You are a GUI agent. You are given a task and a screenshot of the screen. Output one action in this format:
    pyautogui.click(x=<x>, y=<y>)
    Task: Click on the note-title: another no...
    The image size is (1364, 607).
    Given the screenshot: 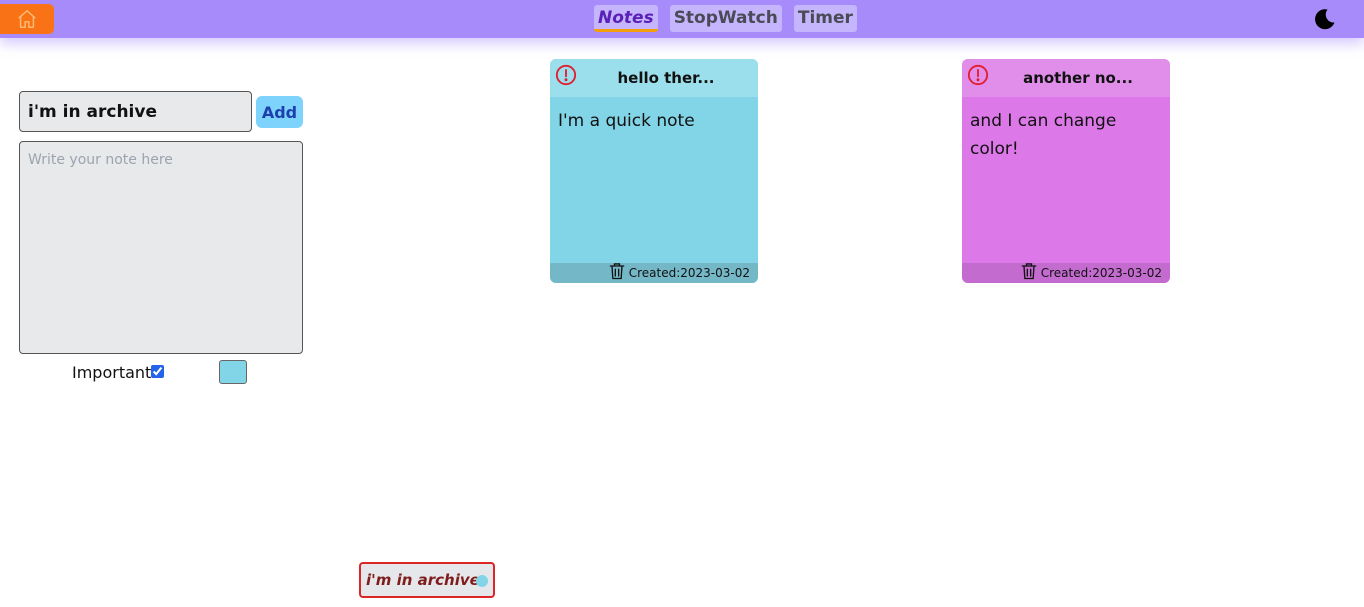 What is the action you would take?
    pyautogui.click(x=1066, y=78)
    